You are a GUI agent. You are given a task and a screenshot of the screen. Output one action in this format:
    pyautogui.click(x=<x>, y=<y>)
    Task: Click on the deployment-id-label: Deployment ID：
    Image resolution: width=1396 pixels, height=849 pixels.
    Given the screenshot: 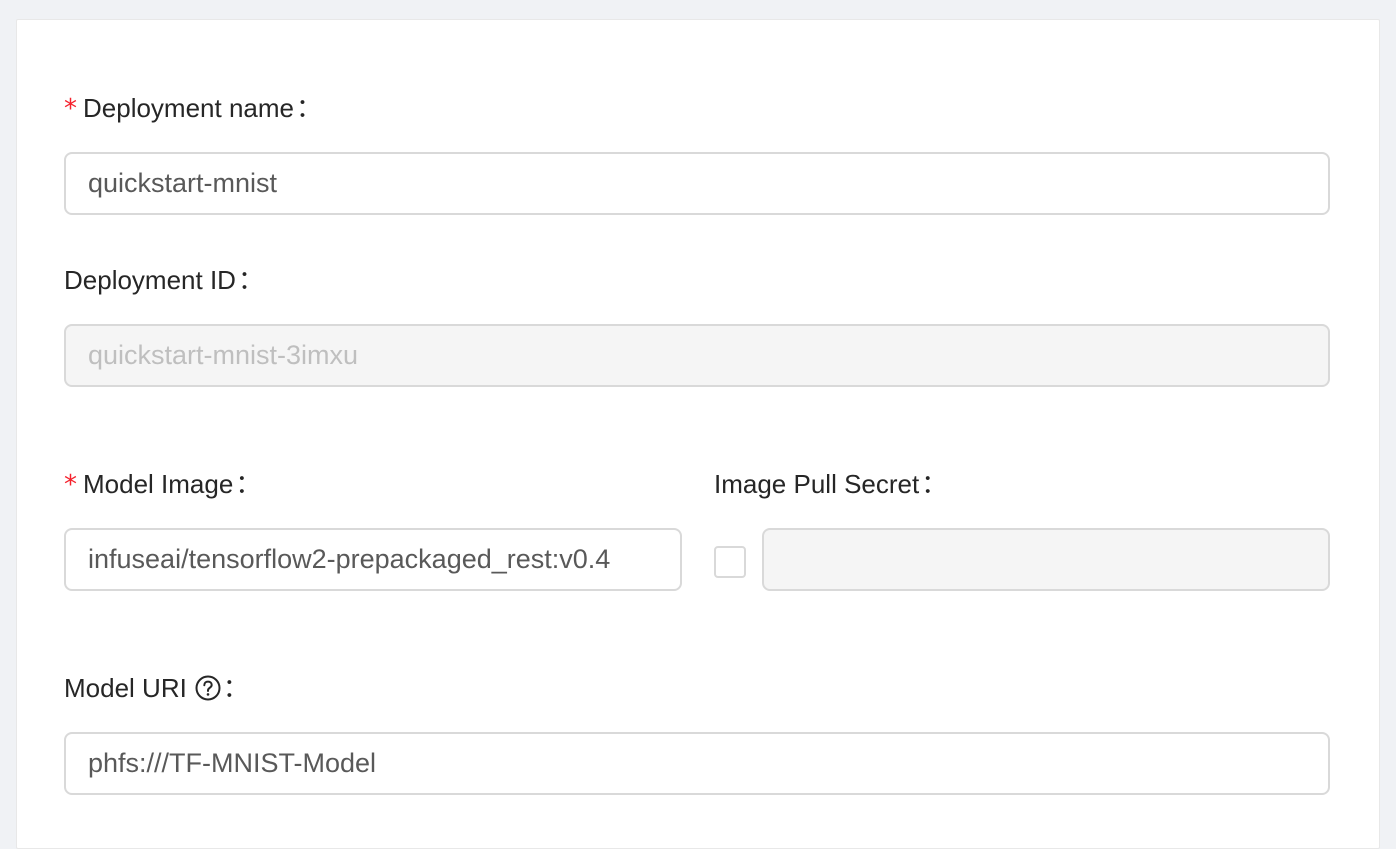 What is the action you would take?
    pyautogui.click(x=164, y=280)
    